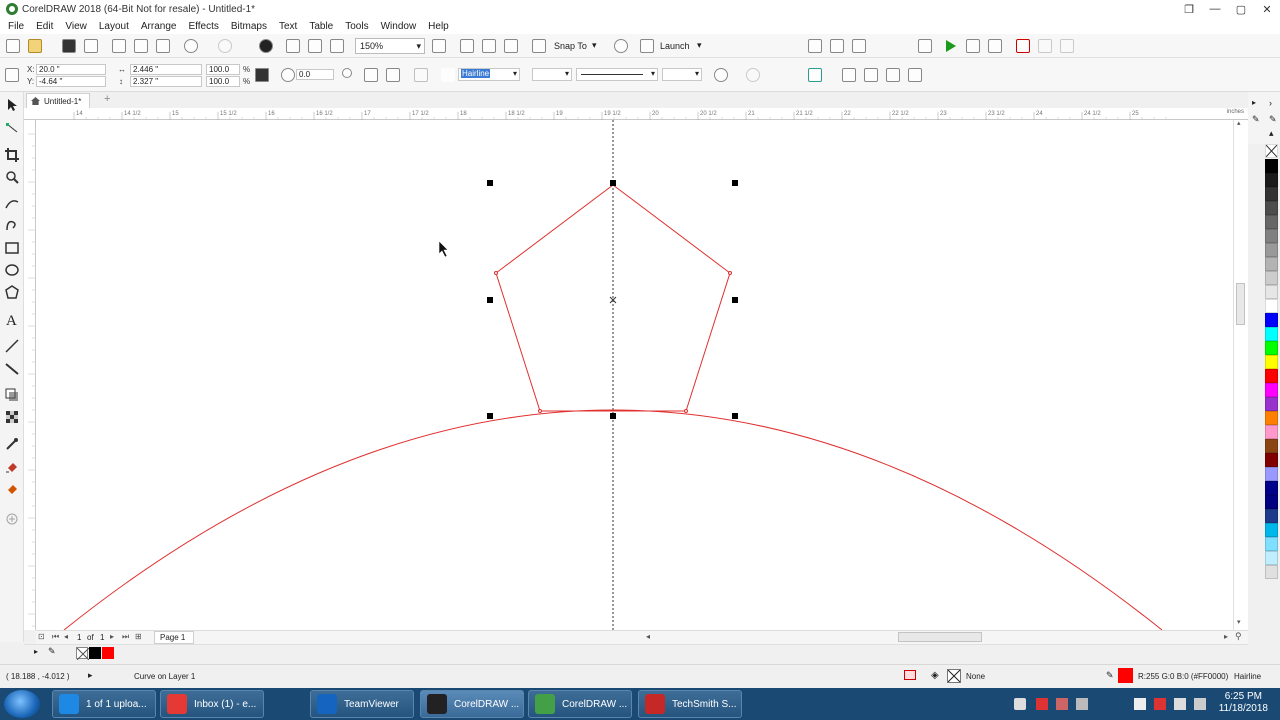 This screenshot has width=1280, height=720. Describe the element at coordinates (174, 637) in the screenshot. I see `page-tab: Page 1` at that location.